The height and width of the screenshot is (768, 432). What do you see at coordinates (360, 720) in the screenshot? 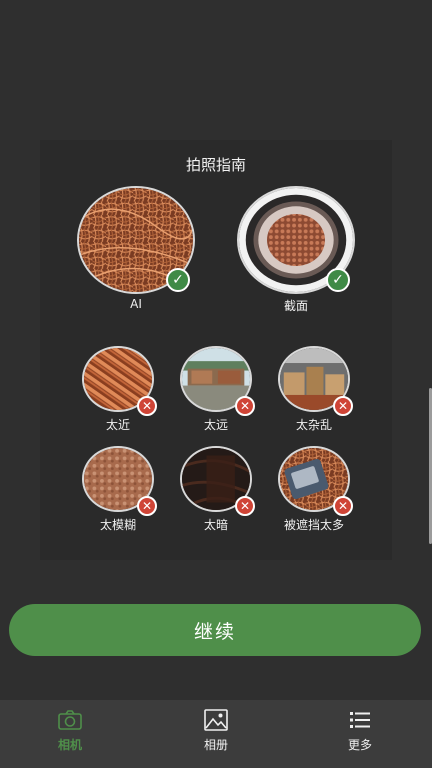
I see `list-icon` at bounding box center [360, 720].